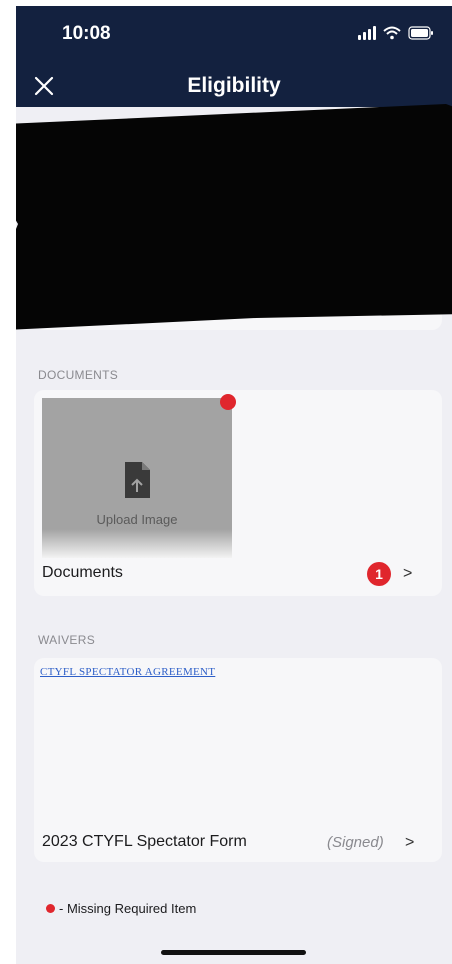 Image resolution: width=452 pixels, height=964 pixels. What do you see at coordinates (128, 908) in the screenshot?
I see `legend-text: - Missing Required Item` at bounding box center [128, 908].